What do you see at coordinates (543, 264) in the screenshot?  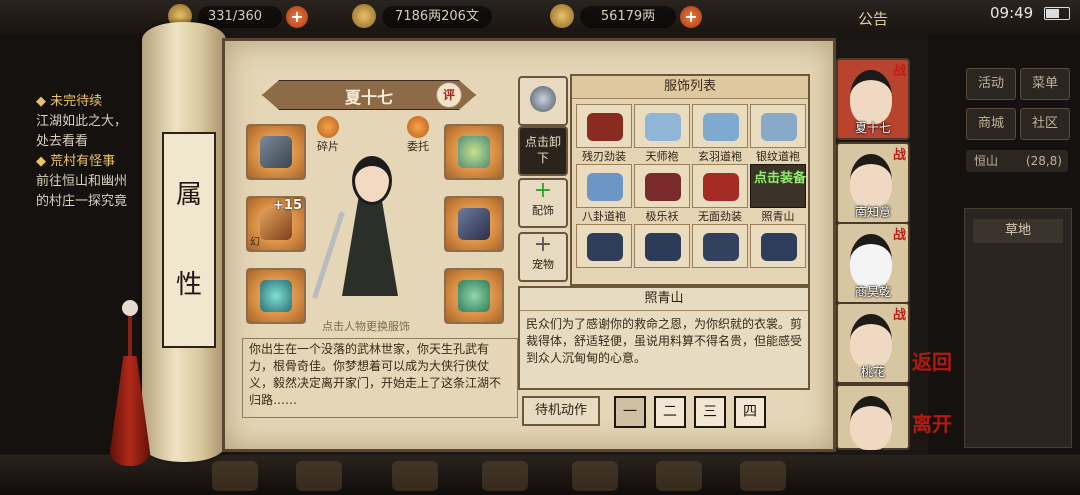 I see `pet-label: 宠物` at bounding box center [543, 264].